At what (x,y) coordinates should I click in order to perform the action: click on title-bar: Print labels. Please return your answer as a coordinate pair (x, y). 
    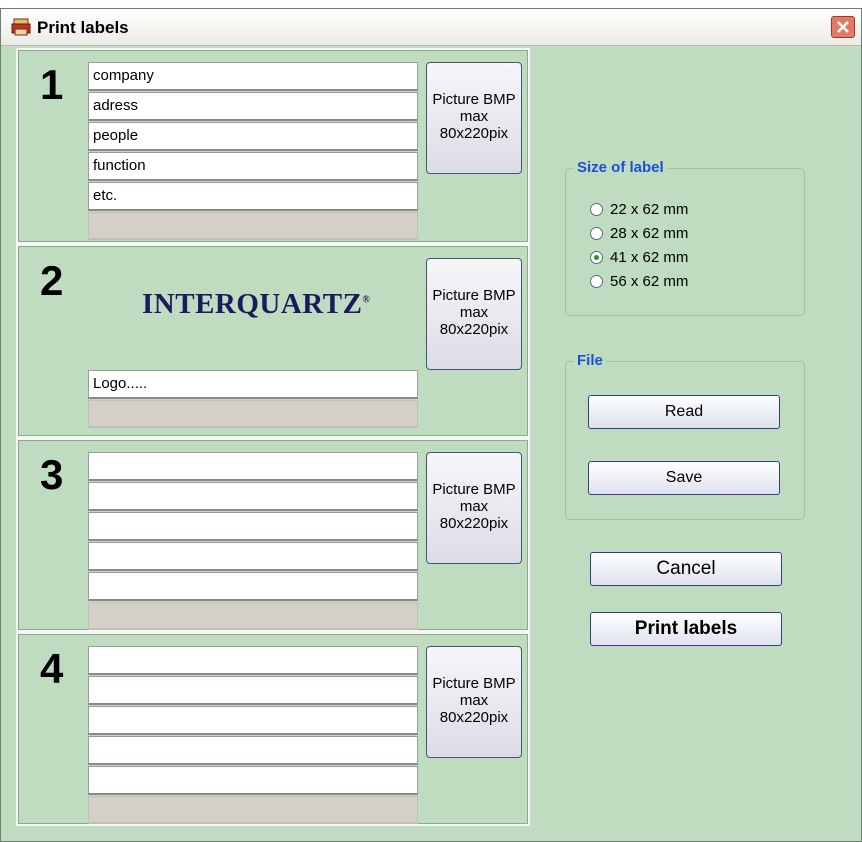
    Looking at the image, I should click on (431, 27).